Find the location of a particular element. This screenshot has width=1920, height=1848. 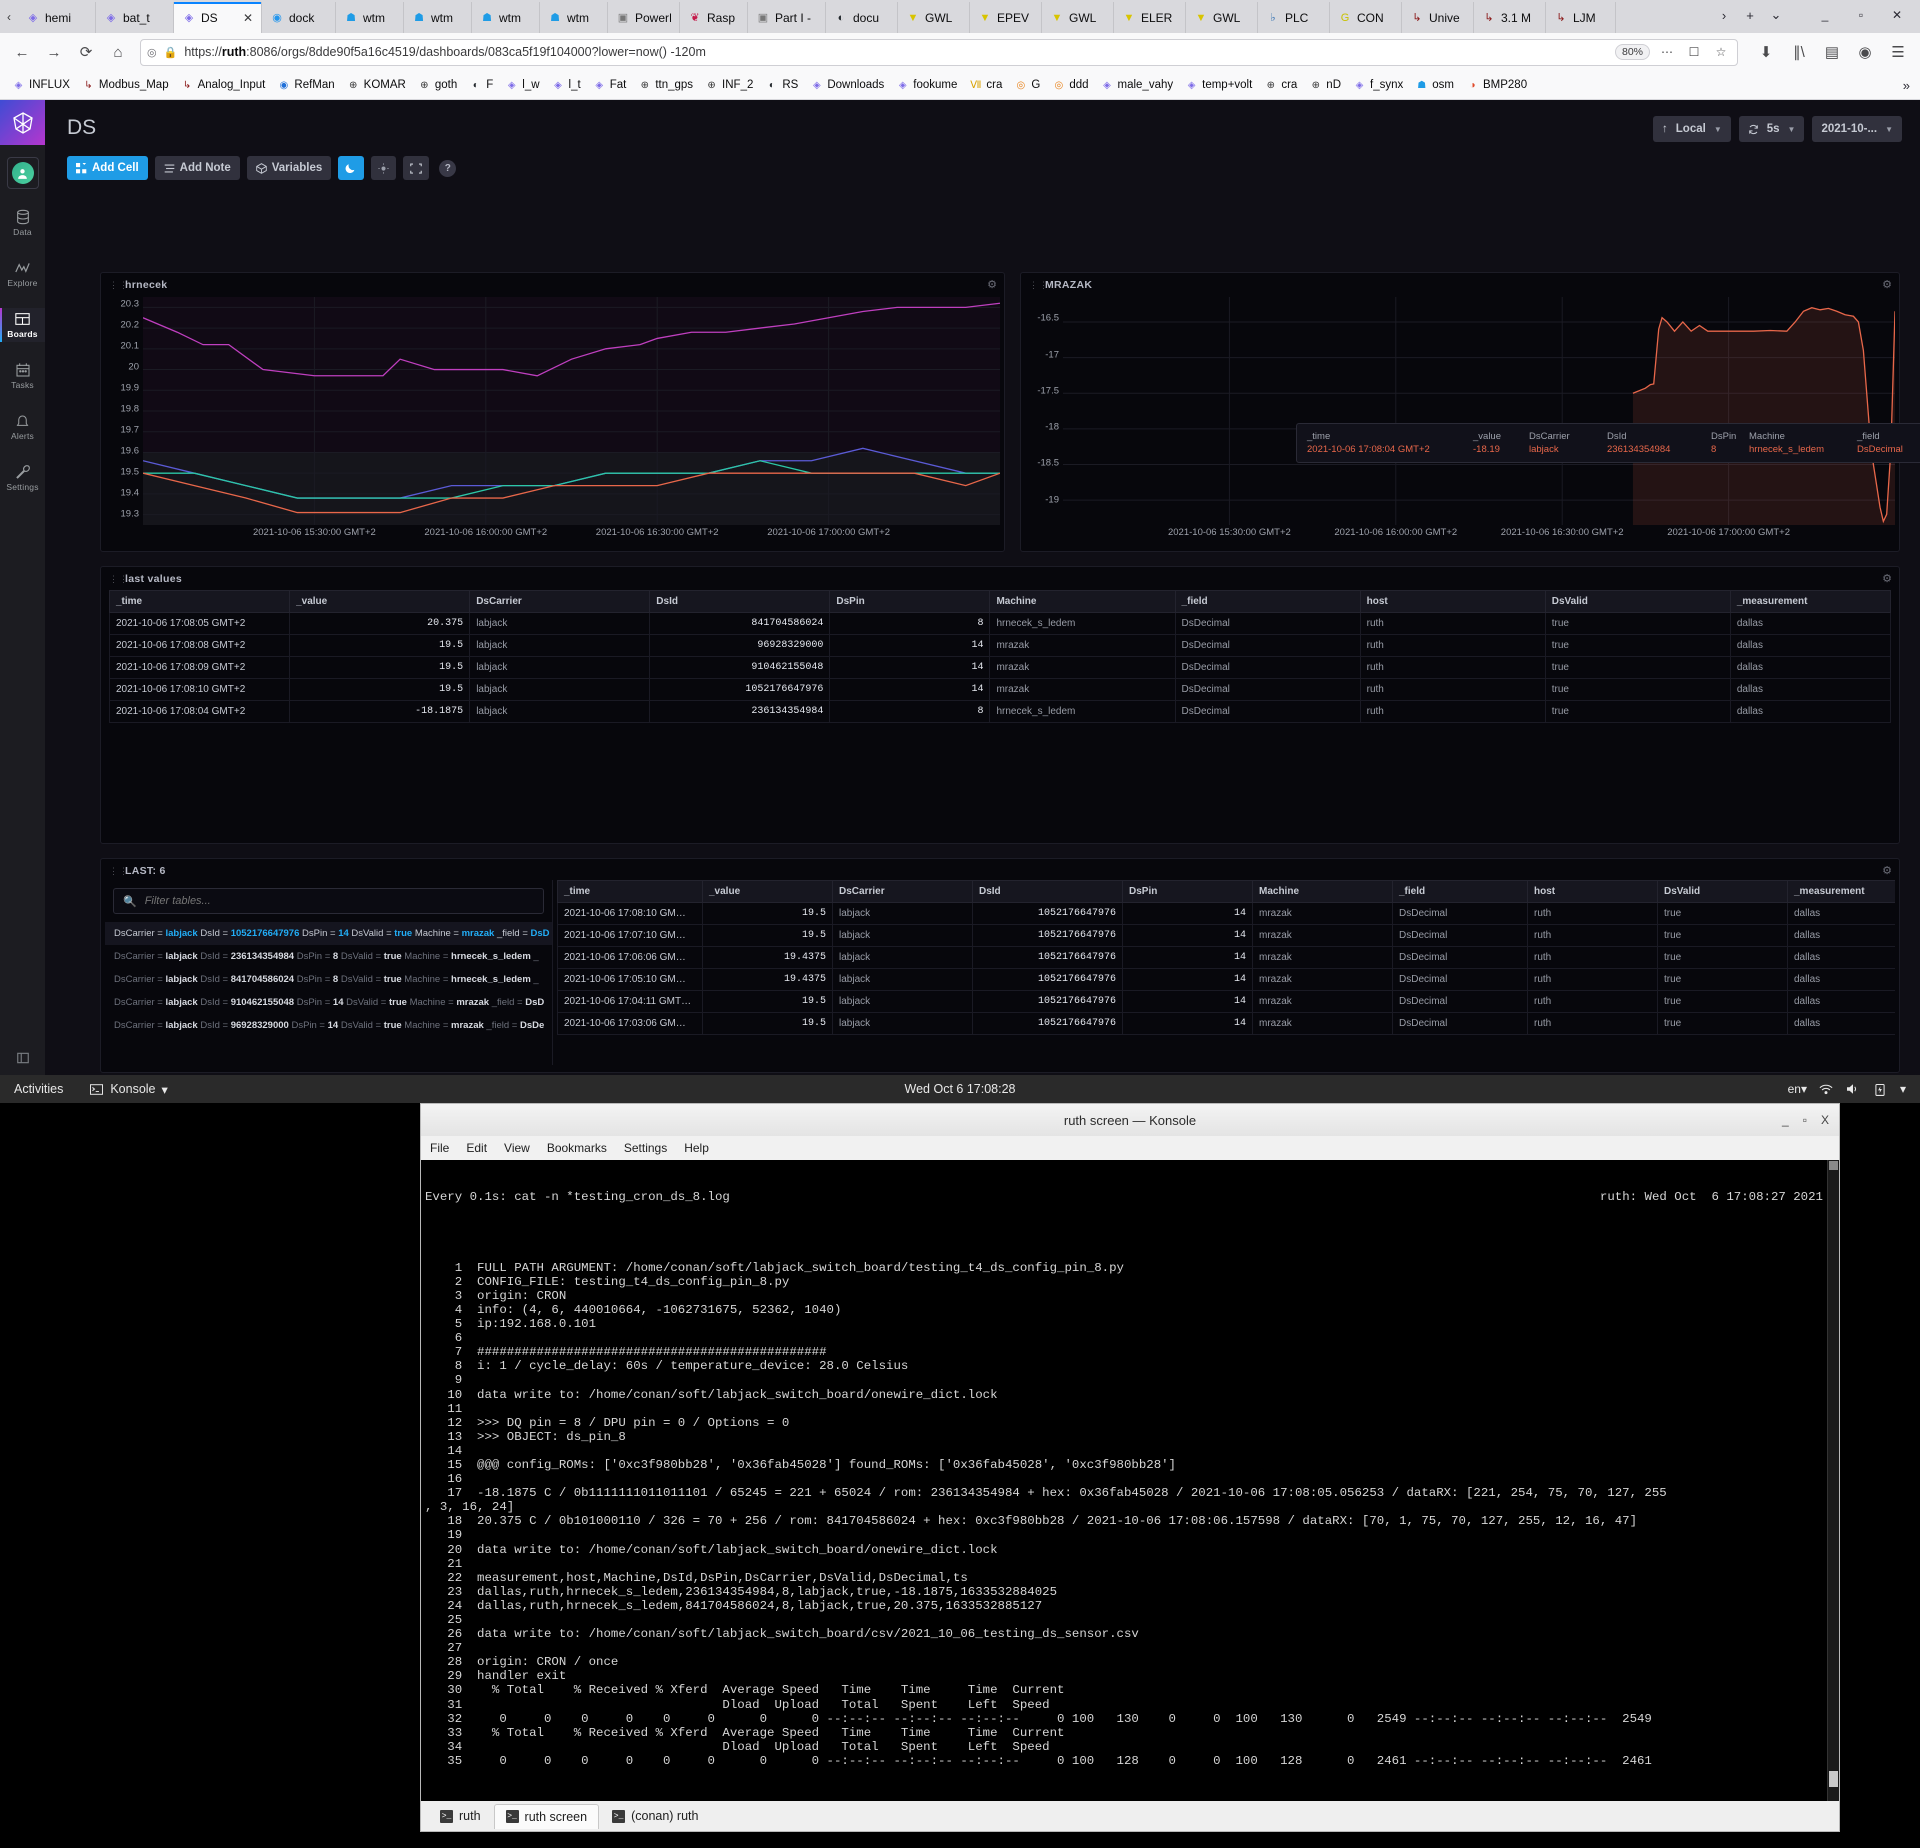

time-range-selector: 2021-10-... ▼ is located at coordinates (1857, 129).